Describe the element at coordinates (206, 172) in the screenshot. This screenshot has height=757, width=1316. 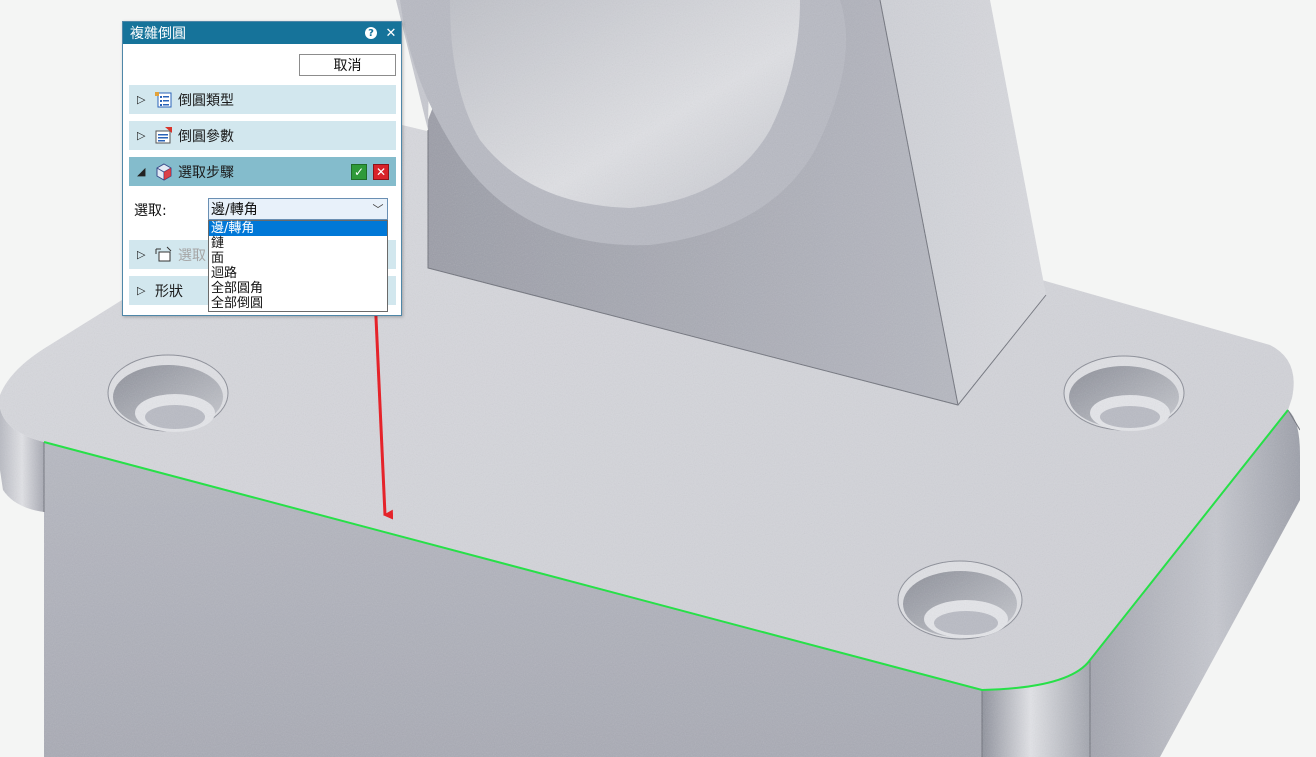
I see `section-label: 選取步驟` at that location.